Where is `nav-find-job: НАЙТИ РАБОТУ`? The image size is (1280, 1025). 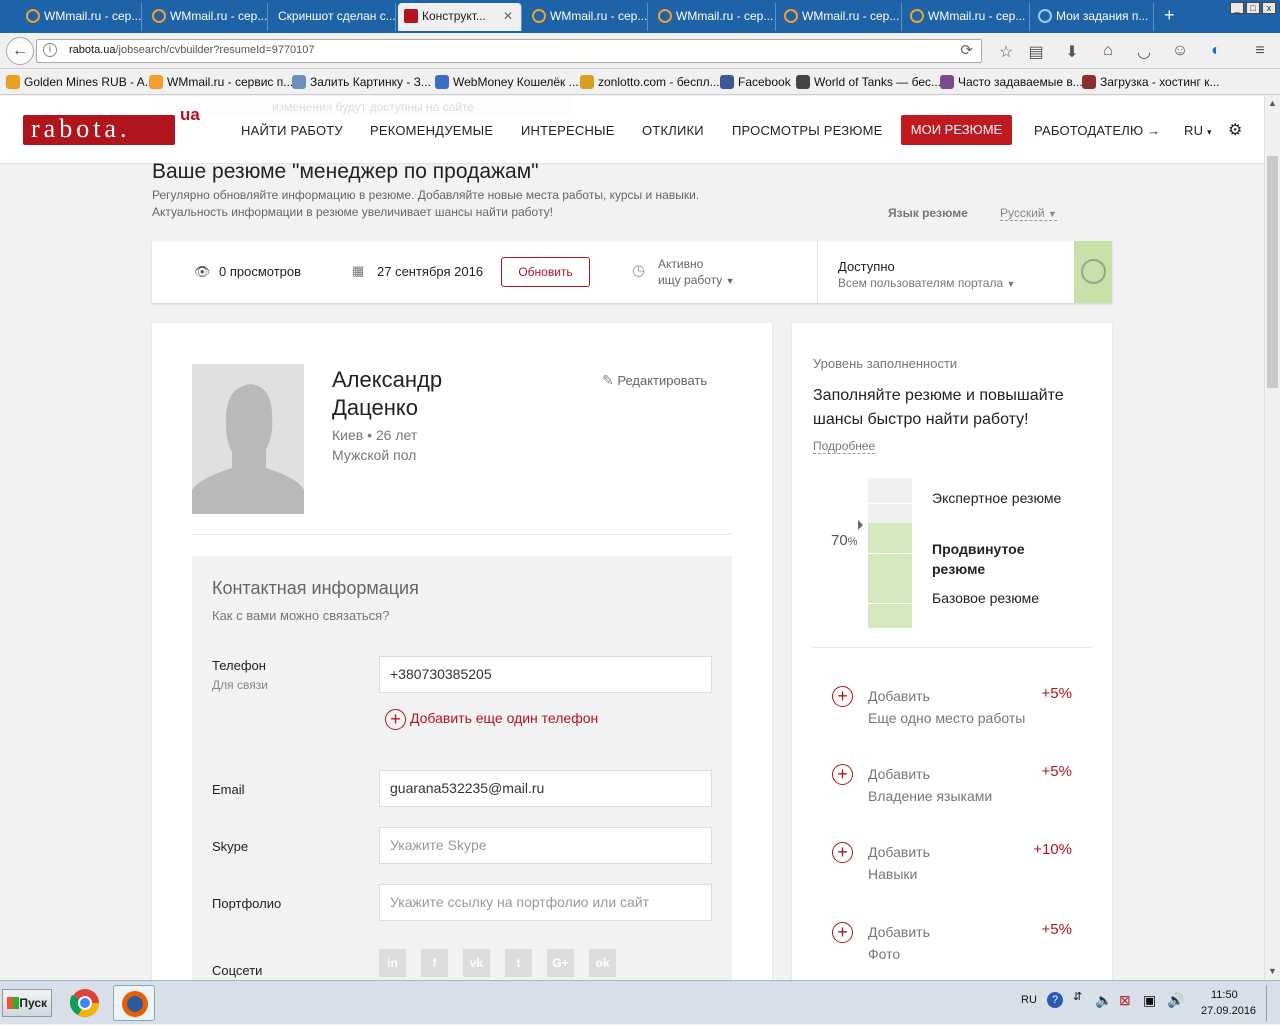 nav-find-job: НАЙТИ РАБОТУ is located at coordinates (292, 130).